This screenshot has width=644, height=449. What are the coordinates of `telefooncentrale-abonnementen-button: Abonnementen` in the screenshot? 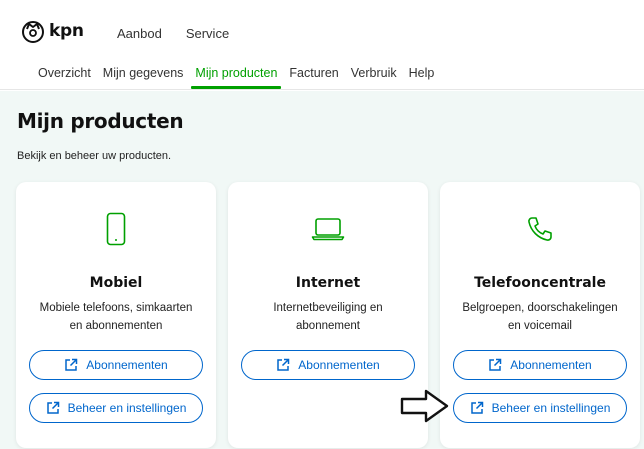 It's located at (540, 365).